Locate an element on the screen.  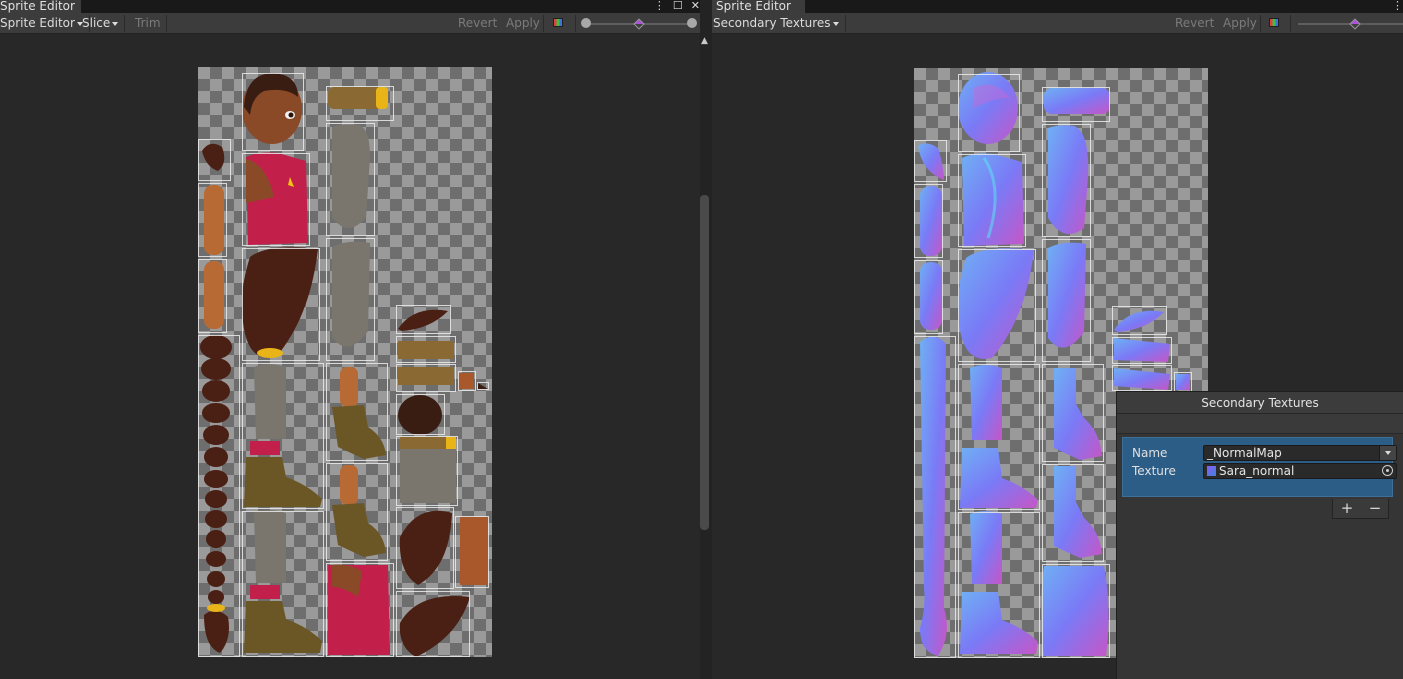
window-controls: ⋮ is located at coordinates (1393, 6).